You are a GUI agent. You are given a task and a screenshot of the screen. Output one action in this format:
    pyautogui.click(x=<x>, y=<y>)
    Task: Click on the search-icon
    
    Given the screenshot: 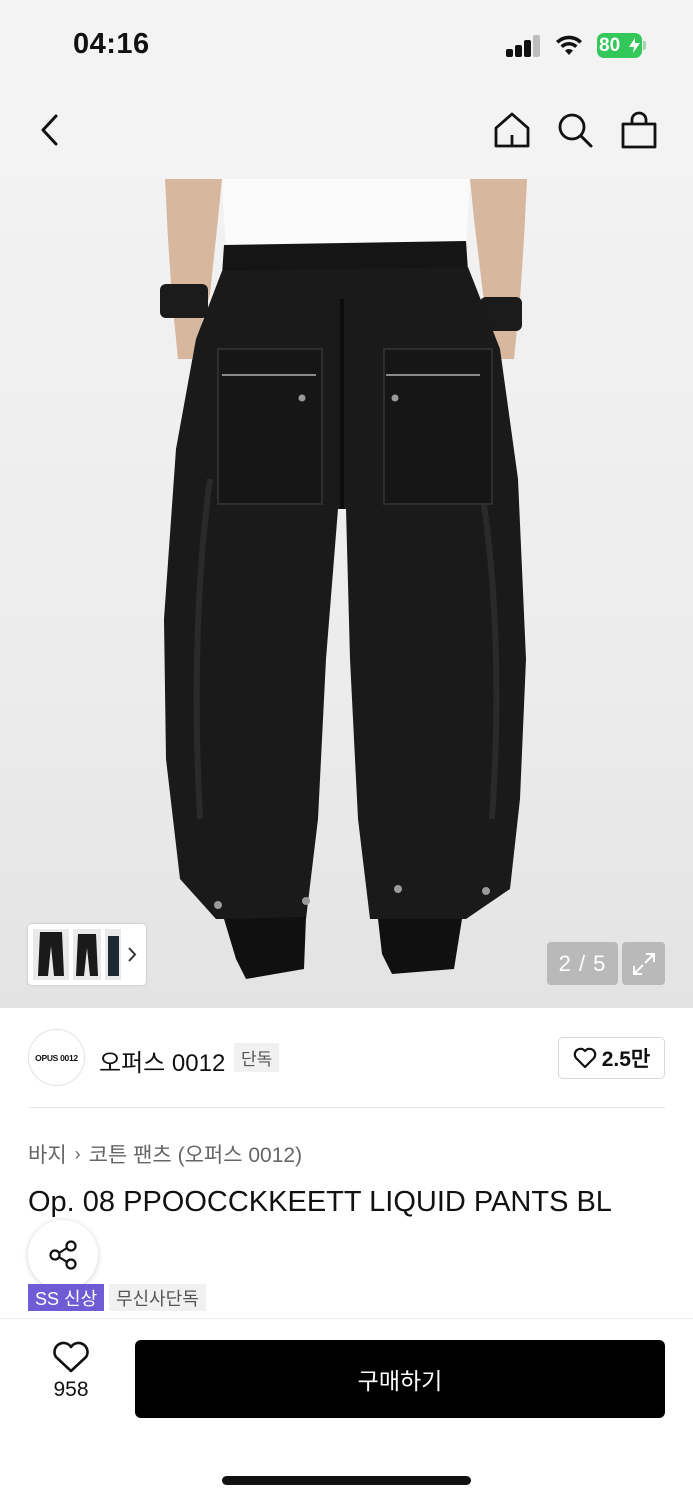 What is the action you would take?
    pyautogui.click(x=575, y=130)
    